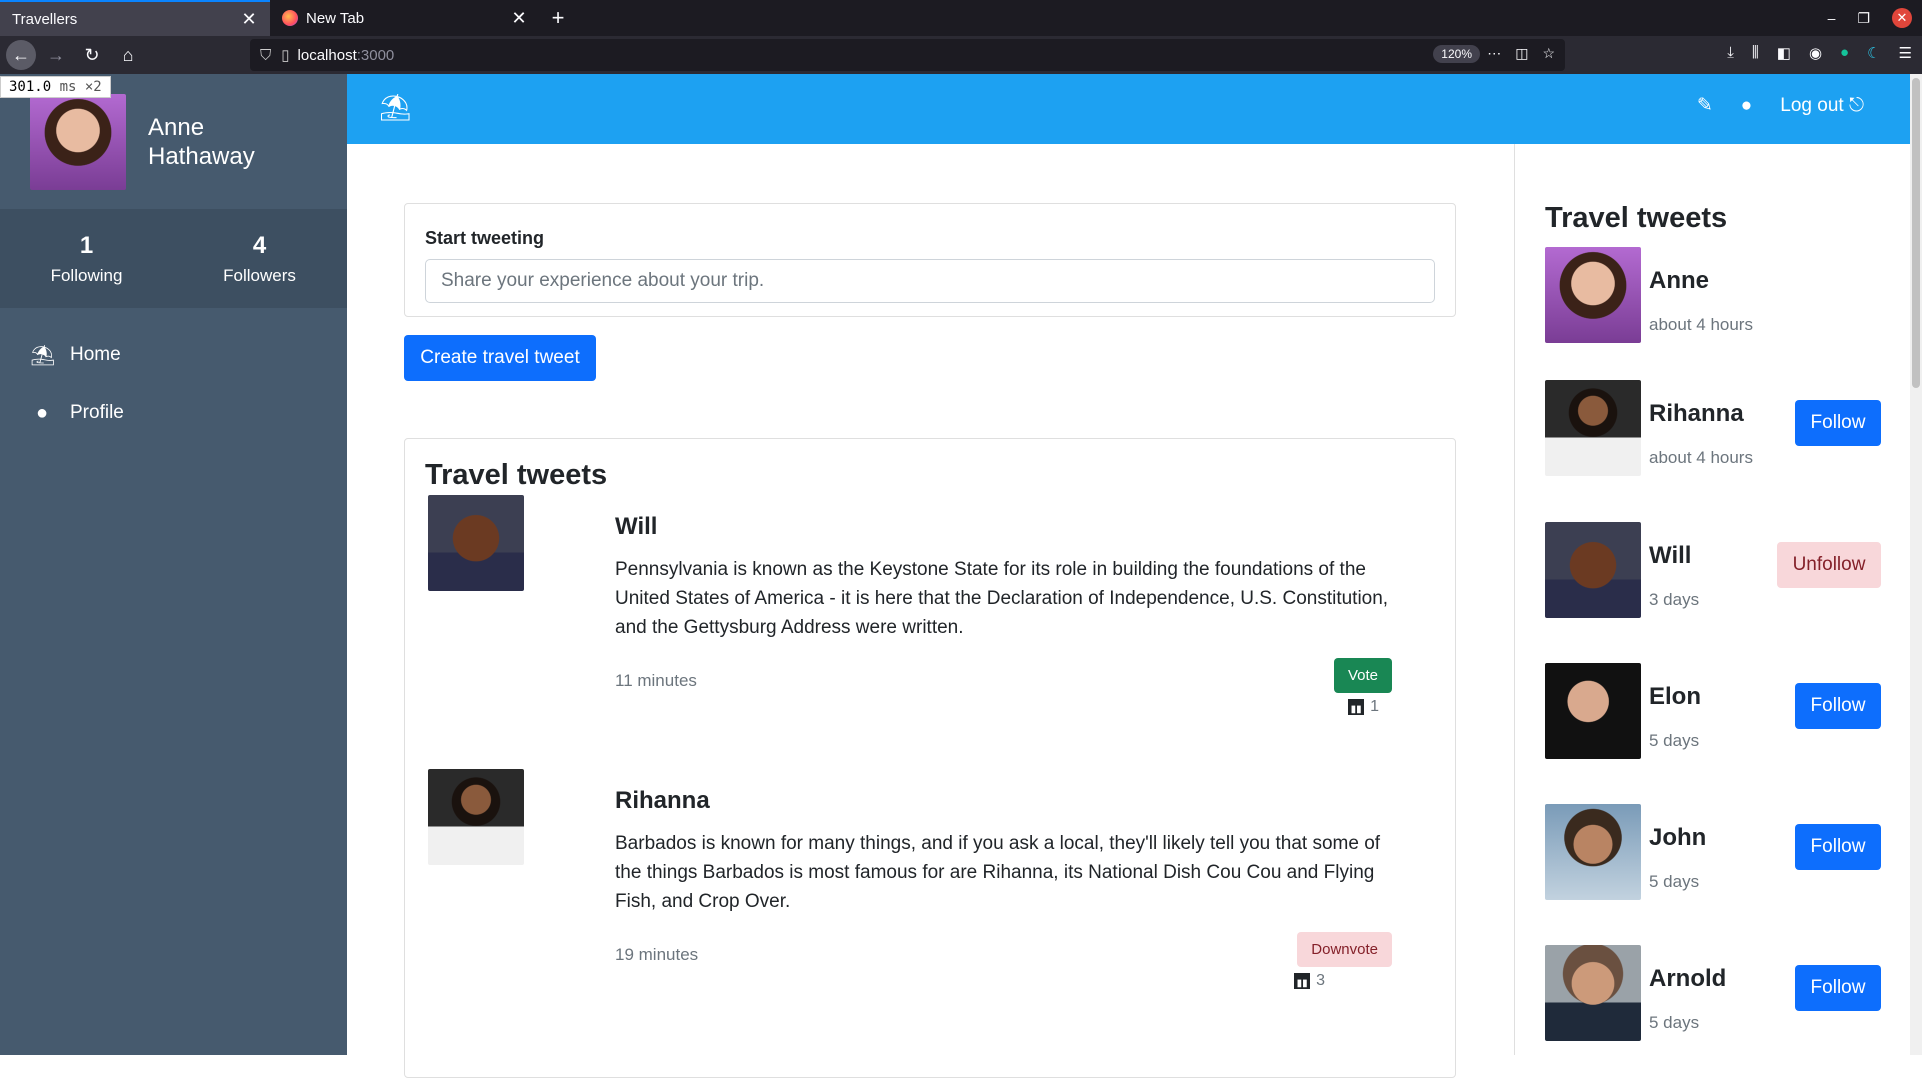 The image size is (1922, 1078). What do you see at coordinates (1636, 218) in the screenshot?
I see `right-sidebar-title: Travel tweets` at bounding box center [1636, 218].